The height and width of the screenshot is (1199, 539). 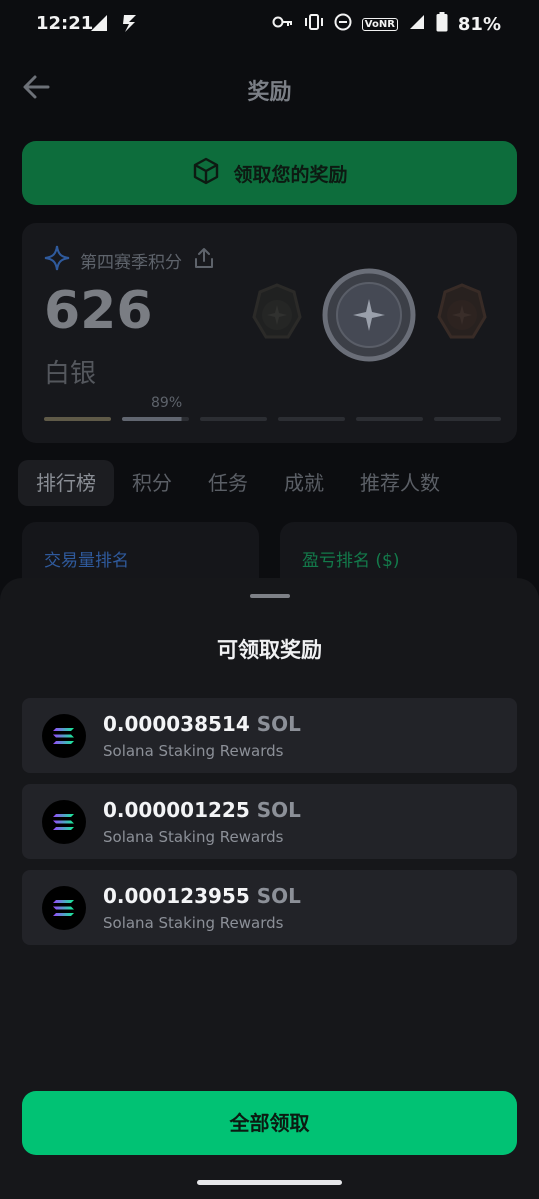 What do you see at coordinates (304, 483) in the screenshot?
I see `tab-achievements: 成就` at bounding box center [304, 483].